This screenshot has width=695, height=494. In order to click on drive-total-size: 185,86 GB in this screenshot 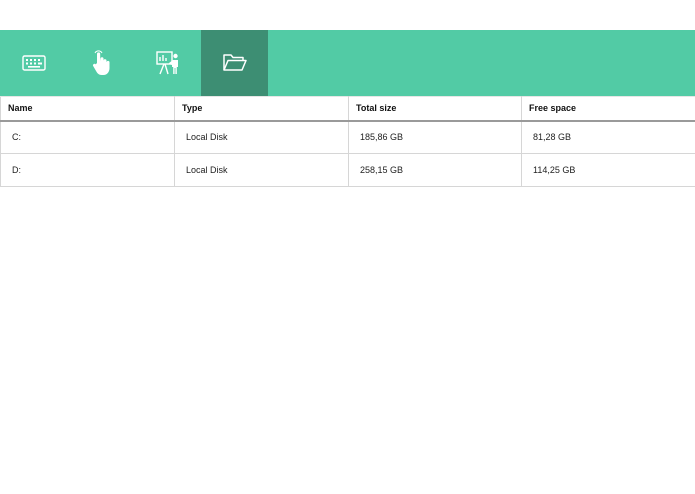, I will do `click(435, 137)`.